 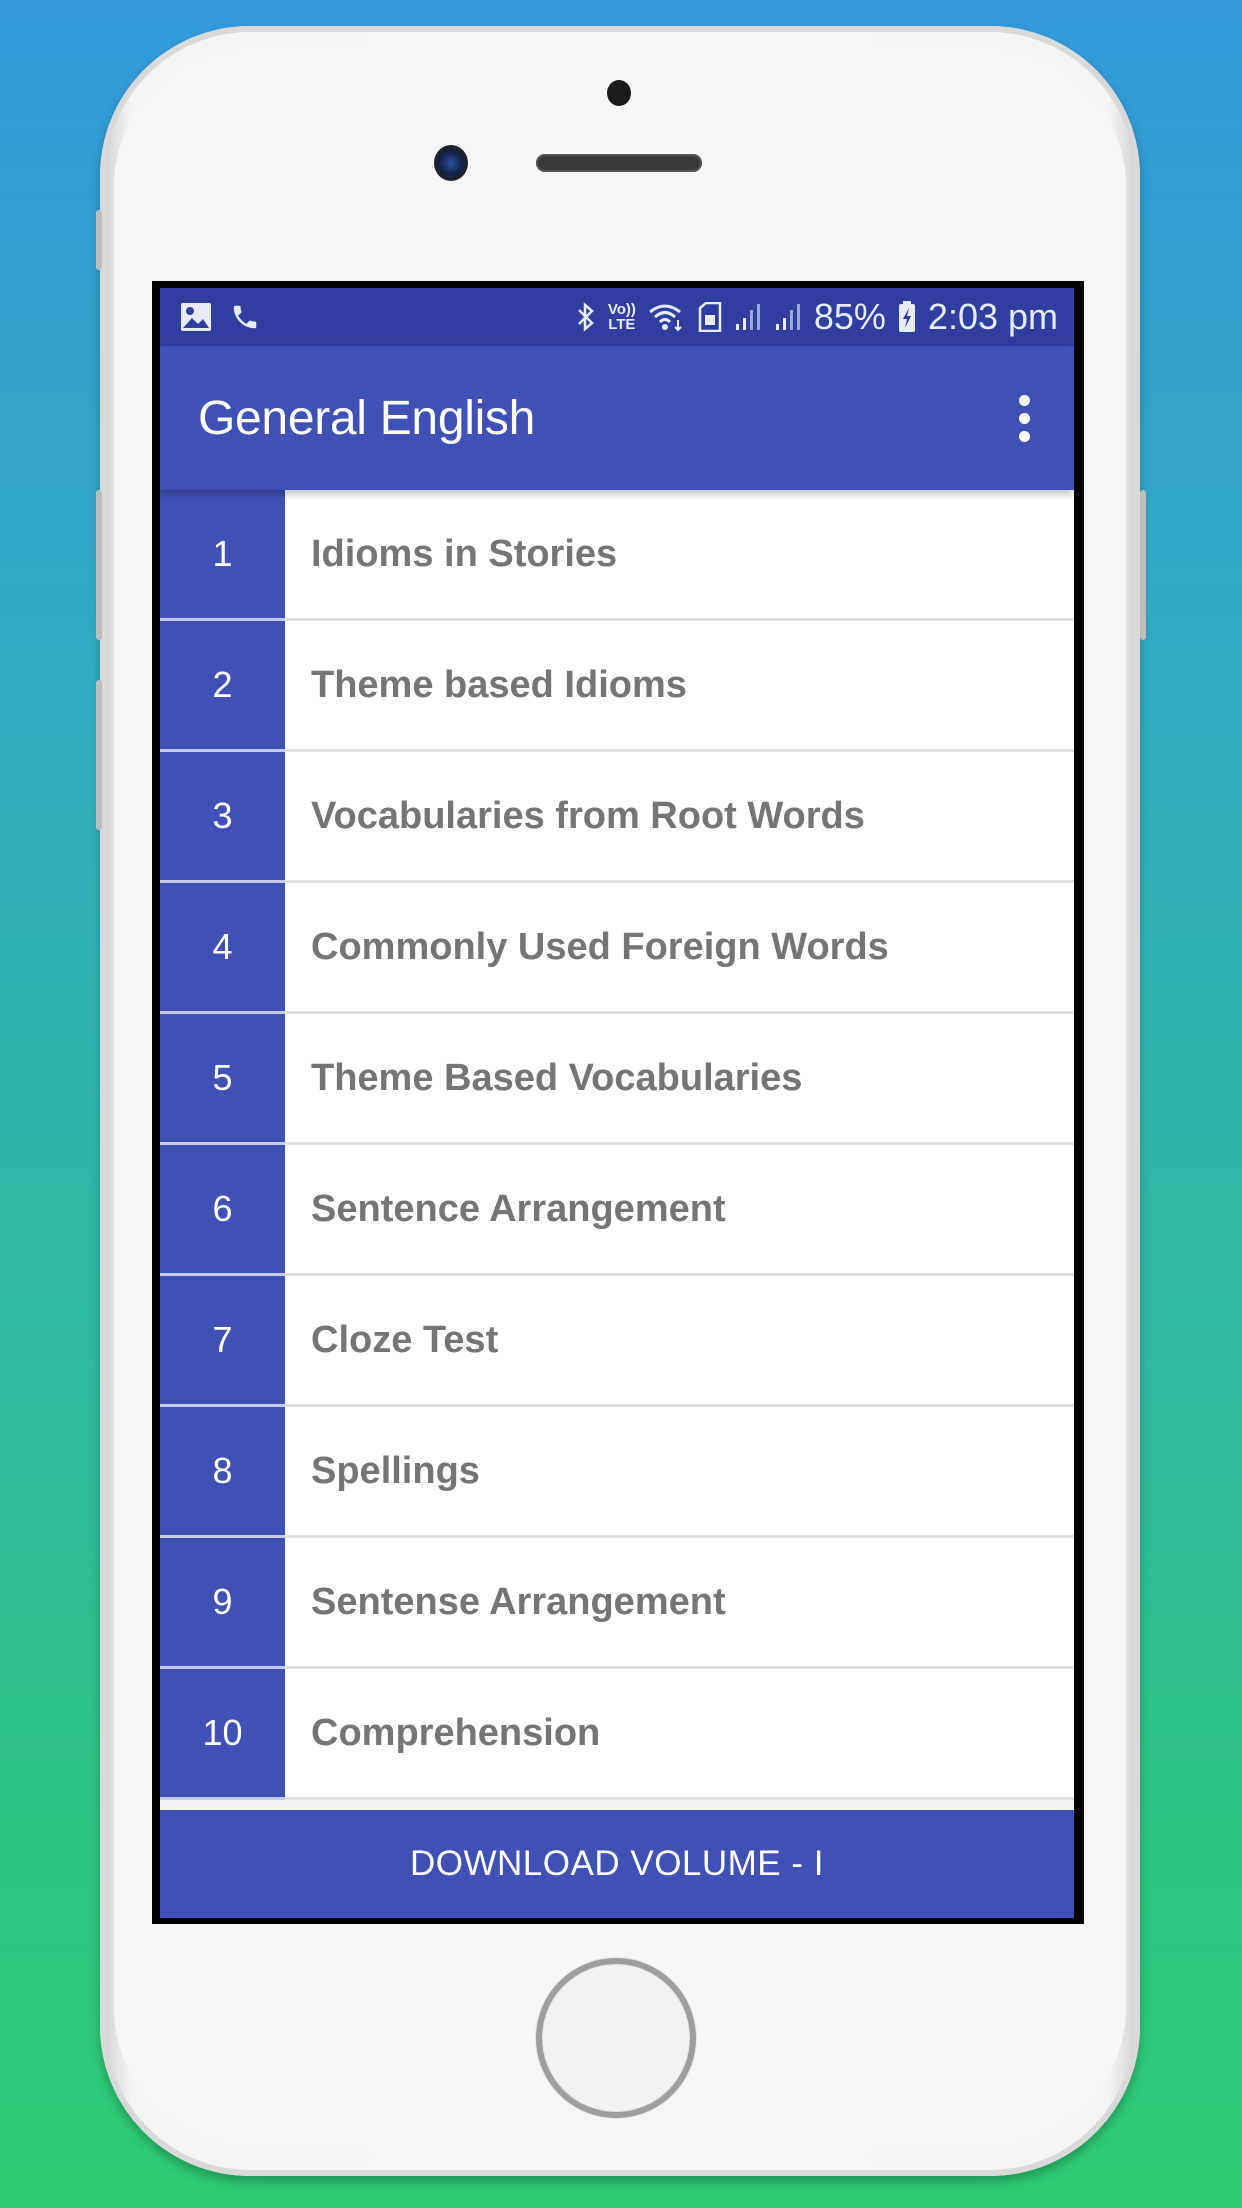 What do you see at coordinates (679, 1472) in the screenshot?
I see `item-label: Spellings` at bounding box center [679, 1472].